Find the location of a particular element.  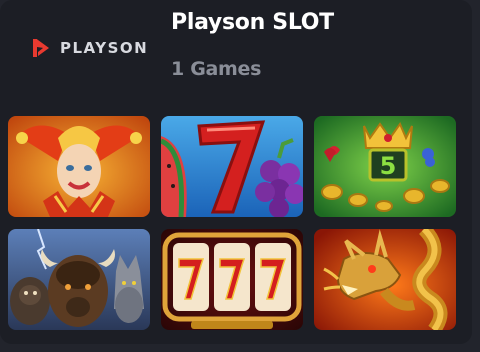

crown-five-icon: 5 is located at coordinates (385, 166).